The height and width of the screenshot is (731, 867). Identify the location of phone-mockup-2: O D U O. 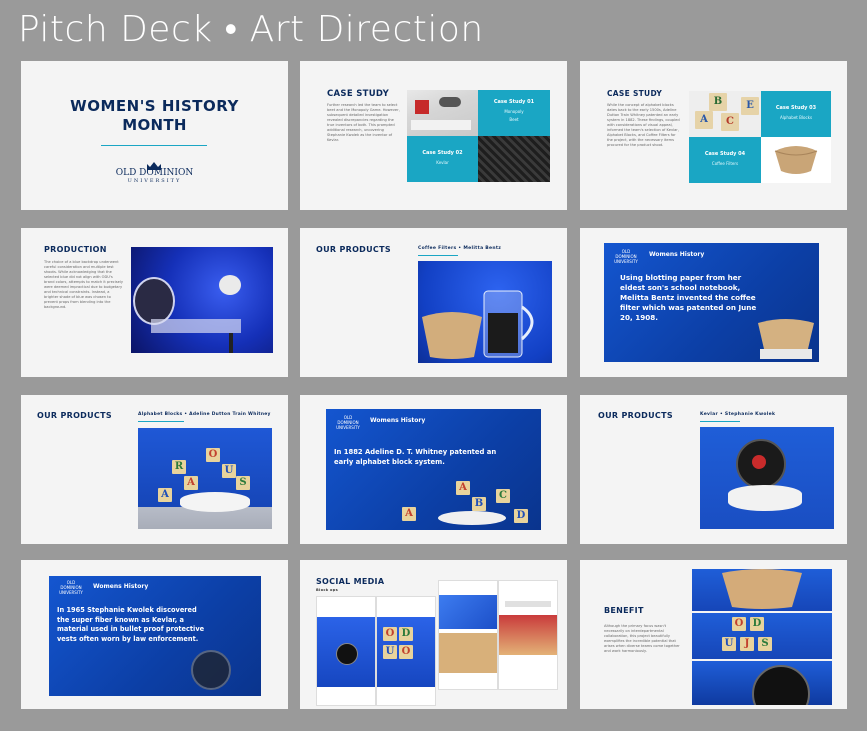
(406, 651).